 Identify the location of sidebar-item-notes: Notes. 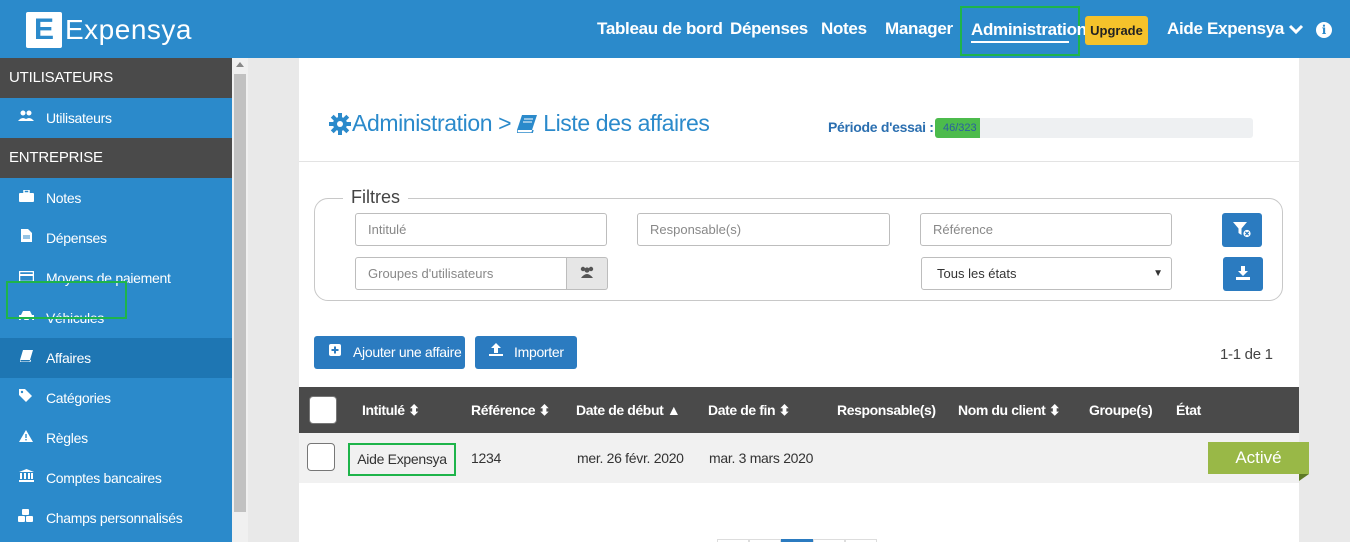
(116, 198).